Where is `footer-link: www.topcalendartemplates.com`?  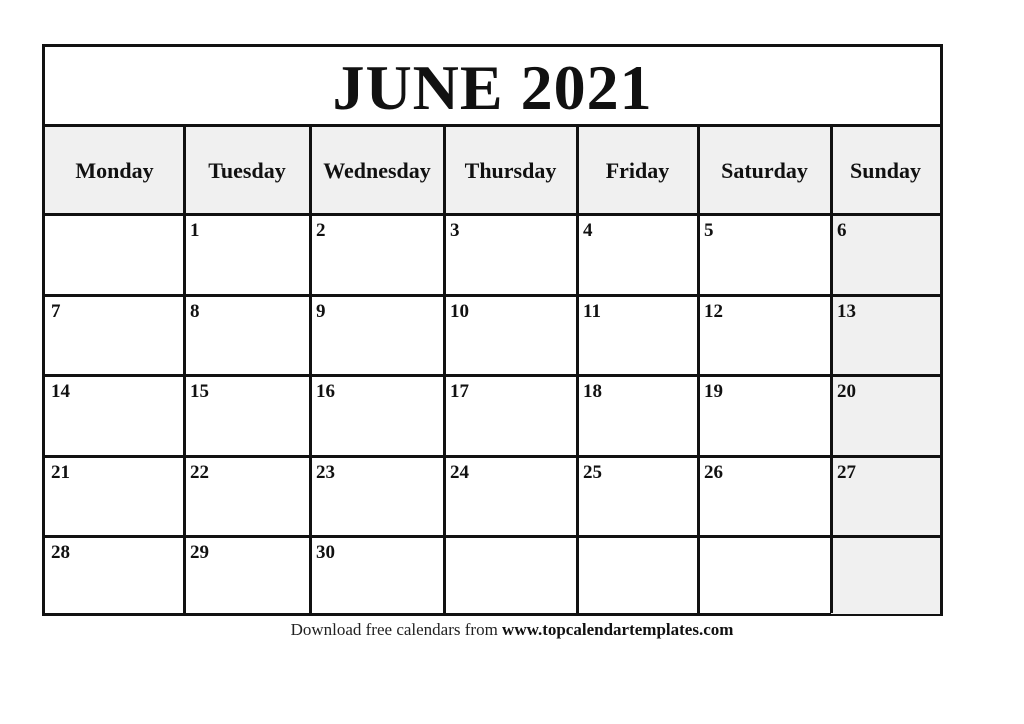 footer-link: www.topcalendartemplates.com is located at coordinates (617, 629).